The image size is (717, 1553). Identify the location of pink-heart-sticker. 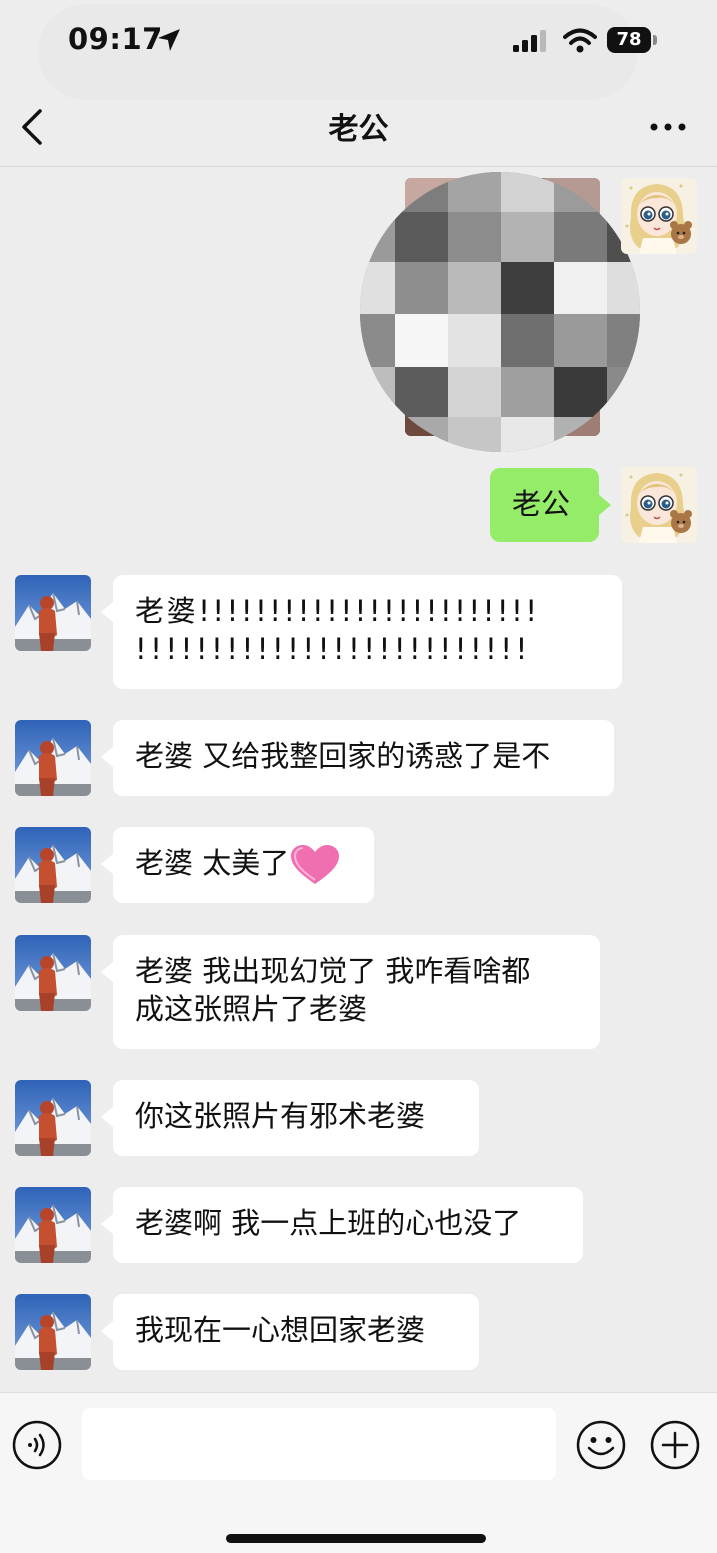
(315, 864).